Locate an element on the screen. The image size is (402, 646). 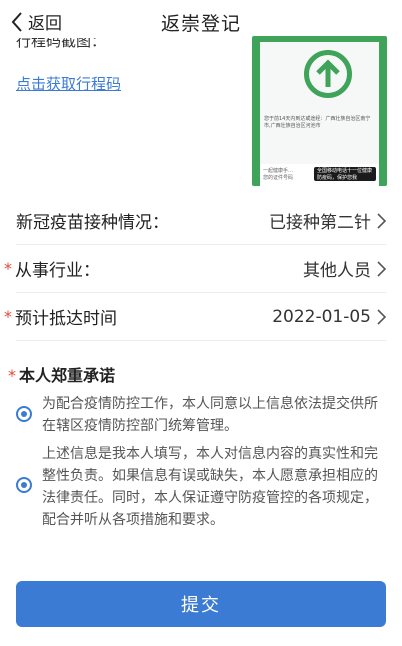
row-arrival-time-value: 2022-01-05 is located at coordinates (329, 317).